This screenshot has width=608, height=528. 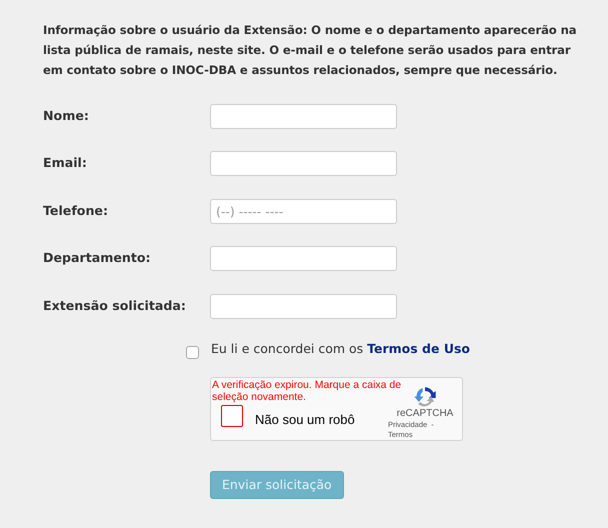 What do you see at coordinates (232, 415) in the screenshot?
I see `captcha-checkbox` at bounding box center [232, 415].